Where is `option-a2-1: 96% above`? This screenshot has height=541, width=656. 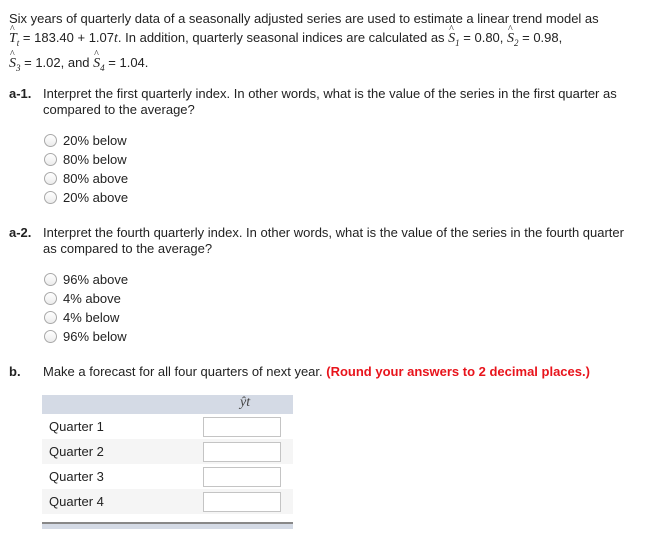 option-a2-1: 96% above is located at coordinates (86, 279).